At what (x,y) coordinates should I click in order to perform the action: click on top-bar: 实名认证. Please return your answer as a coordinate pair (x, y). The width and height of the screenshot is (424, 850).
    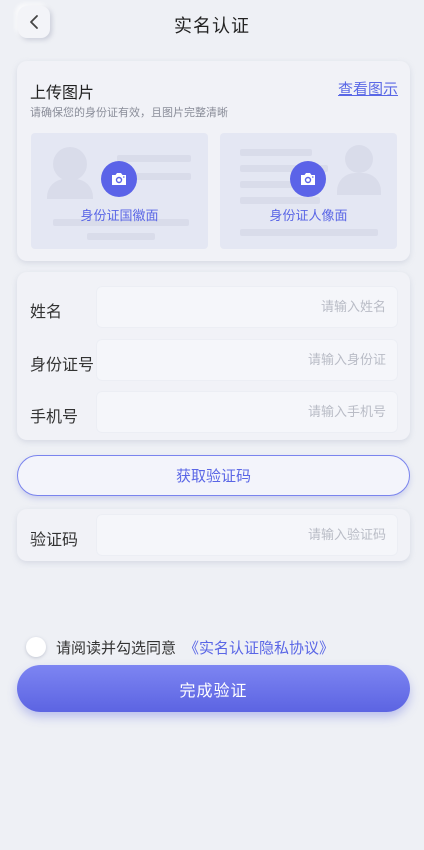
    Looking at the image, I should click on (212, 26).